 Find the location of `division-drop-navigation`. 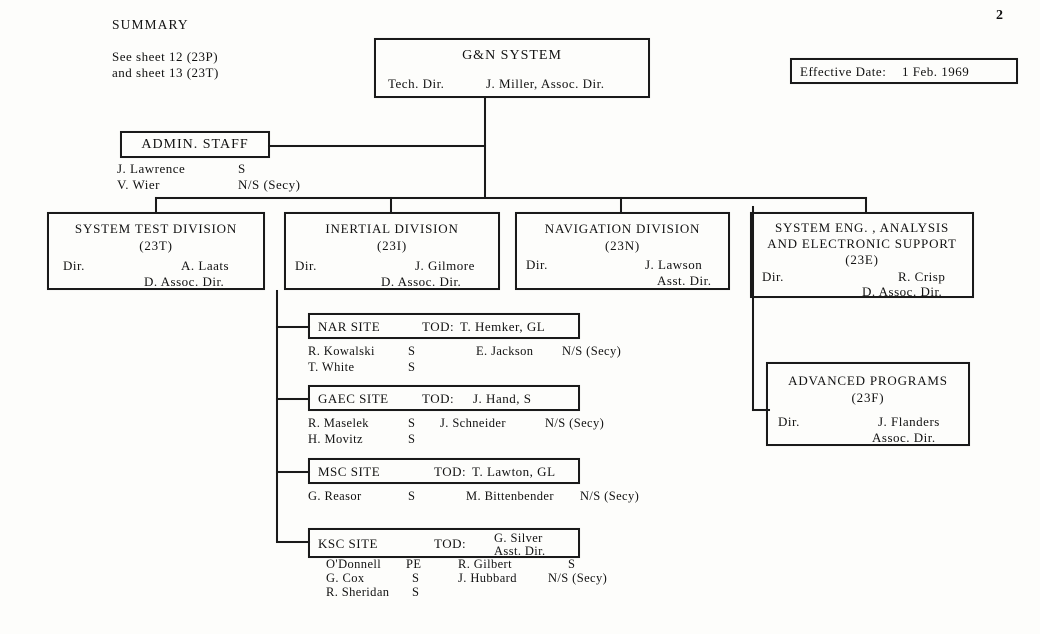

division-drop-navigation is located at coordinates (621, 205).